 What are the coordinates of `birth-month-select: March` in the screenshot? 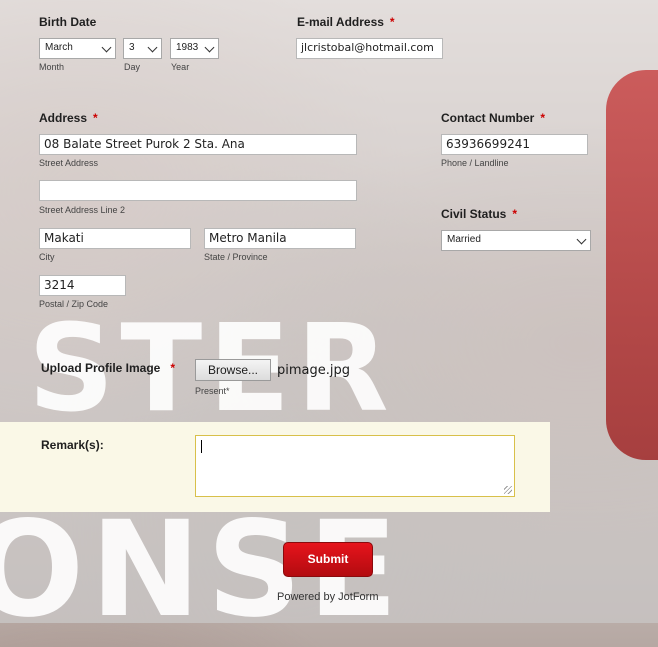 It's located at (77, 48).